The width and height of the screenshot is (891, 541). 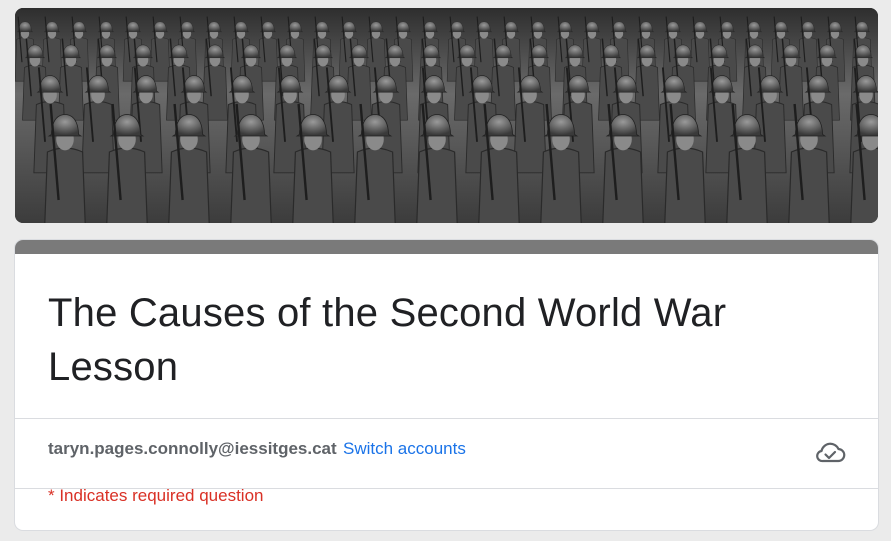 I want to click on required-question-note: * Indicates required question, so click(x=156, y=495).